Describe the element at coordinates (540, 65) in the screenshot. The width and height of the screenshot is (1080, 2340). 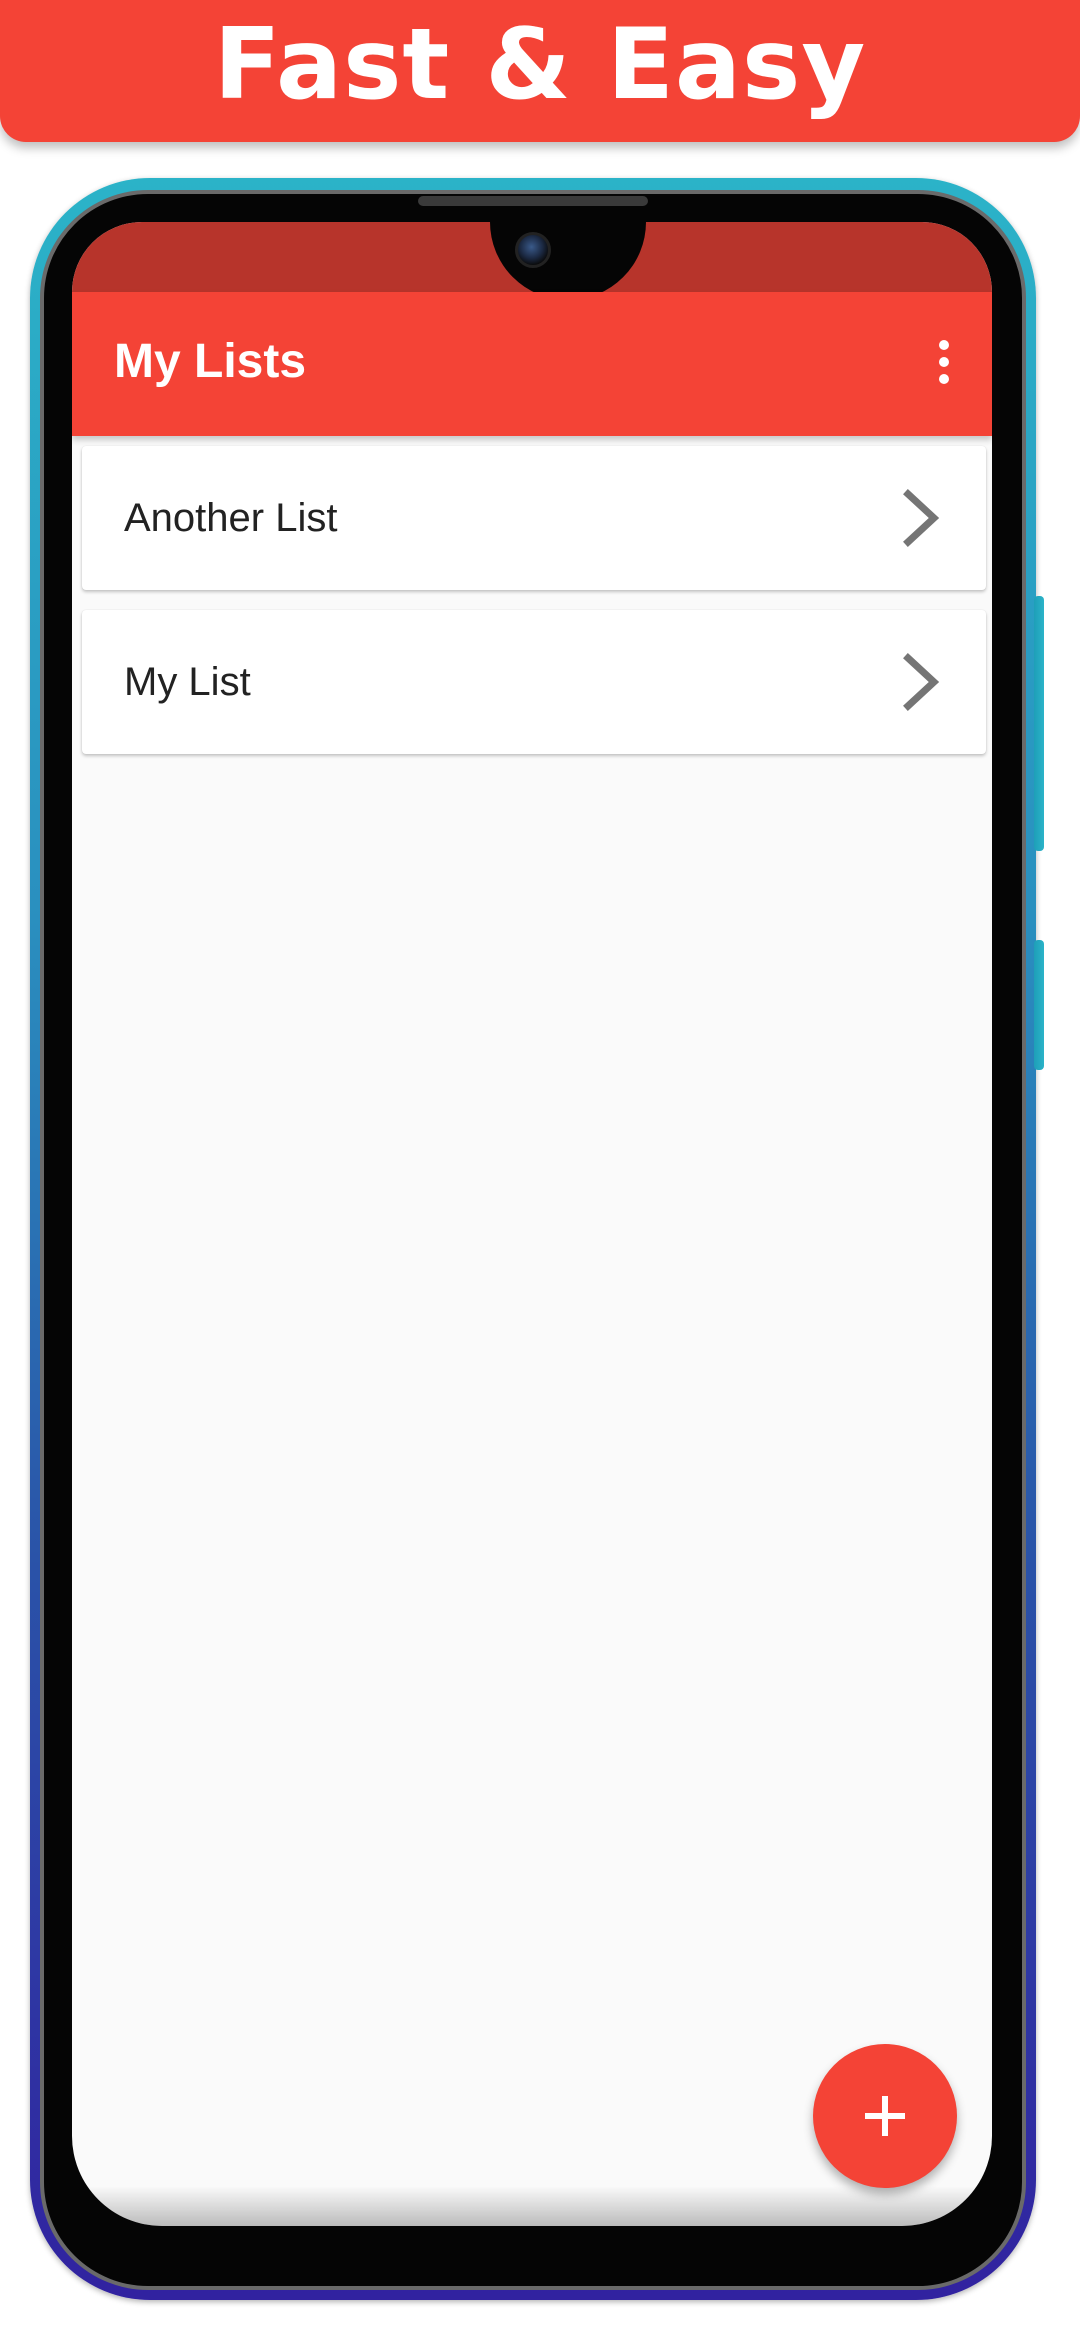
I see `banner-title: Fast & Easy` at that location.